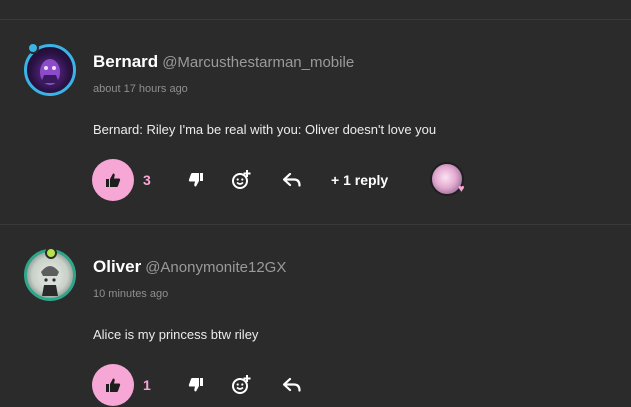 This screenshot has height=407, width=631. What do you see at coordinates (140, 89) in the screenshot?
I see `comment-timestamp: about 17 hours ago` at bounding box center [140, 89].